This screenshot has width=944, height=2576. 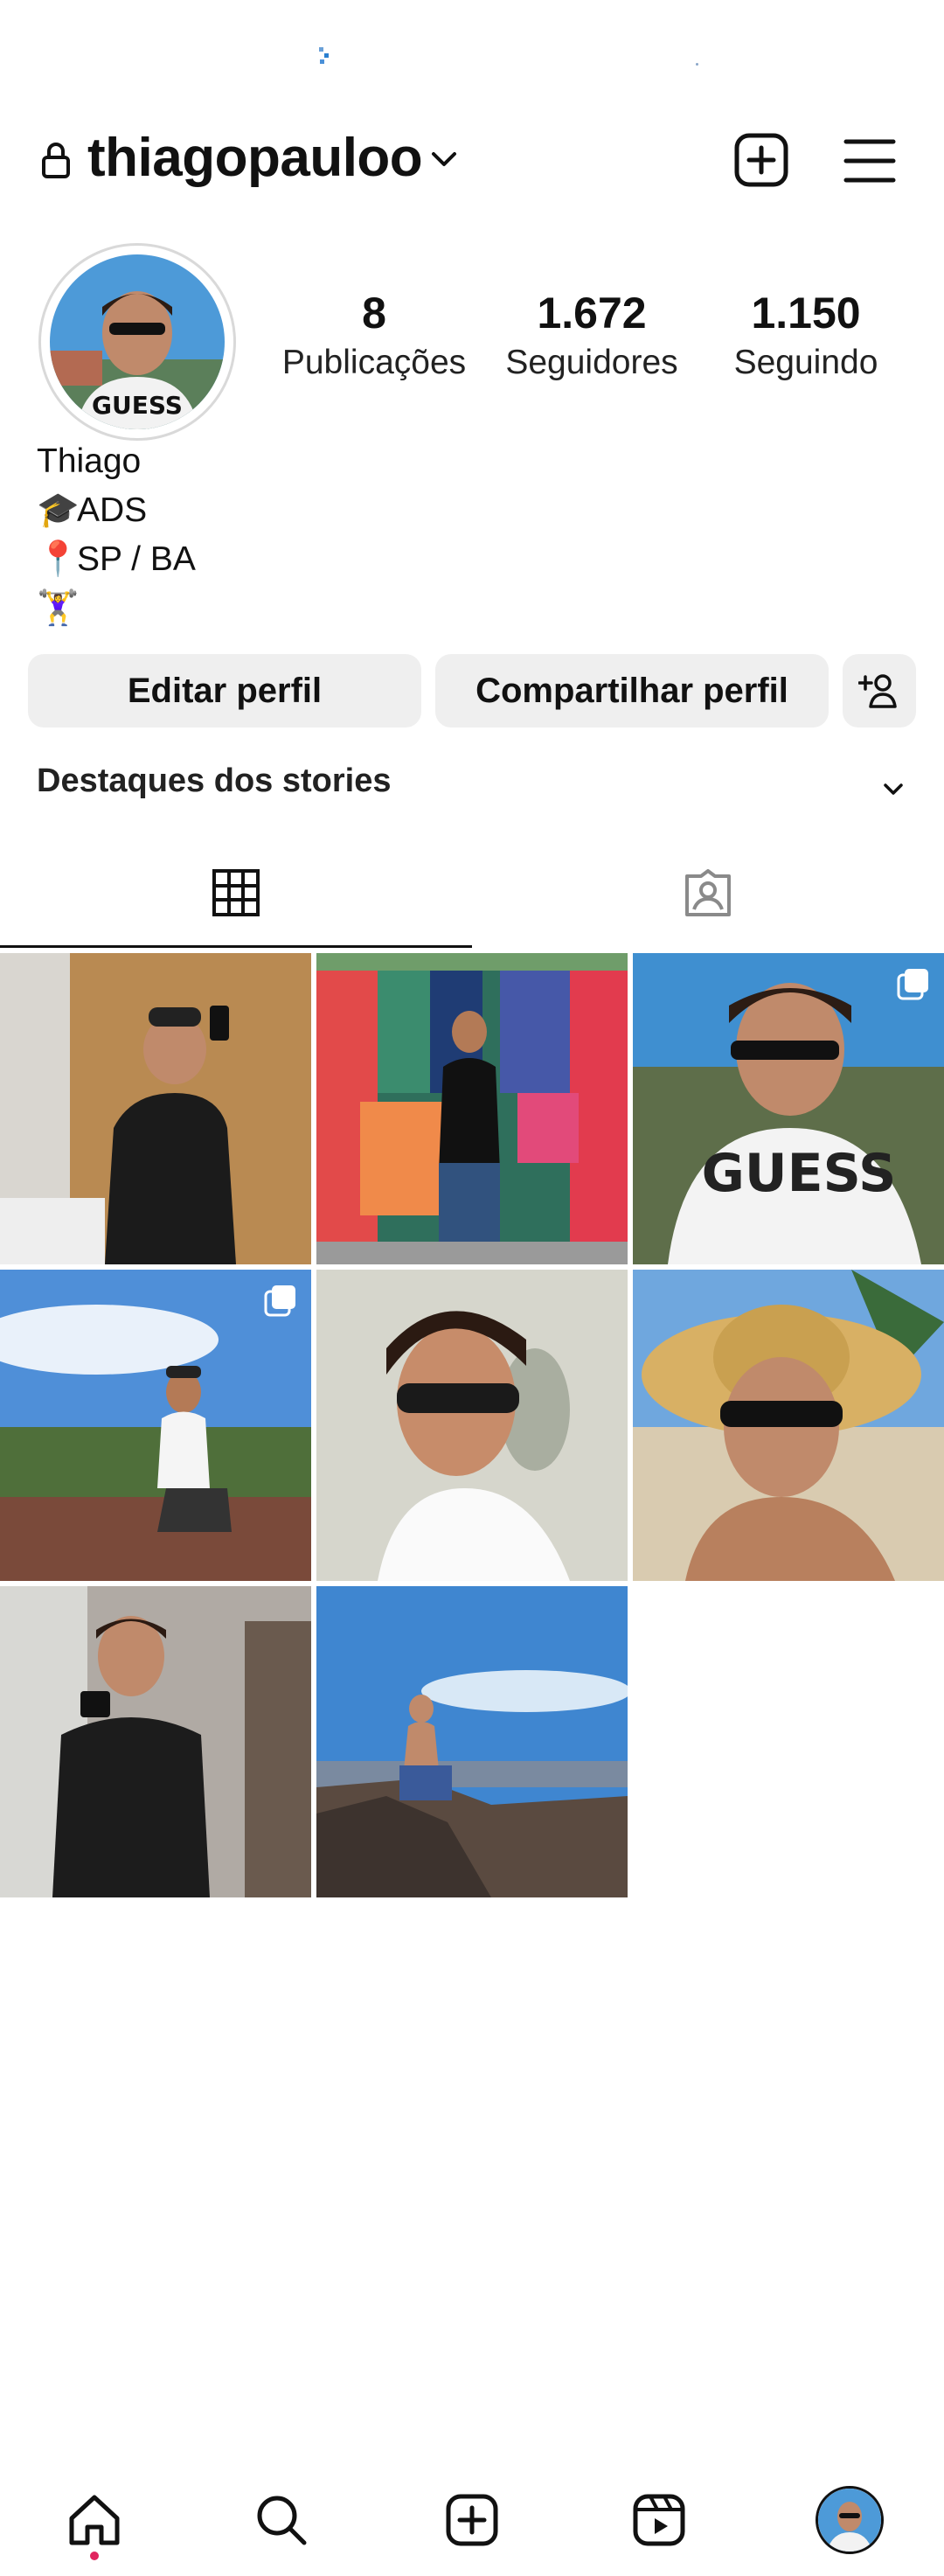 I want to click on top-bar: thiagopauloo, so click(x=472, y=157).